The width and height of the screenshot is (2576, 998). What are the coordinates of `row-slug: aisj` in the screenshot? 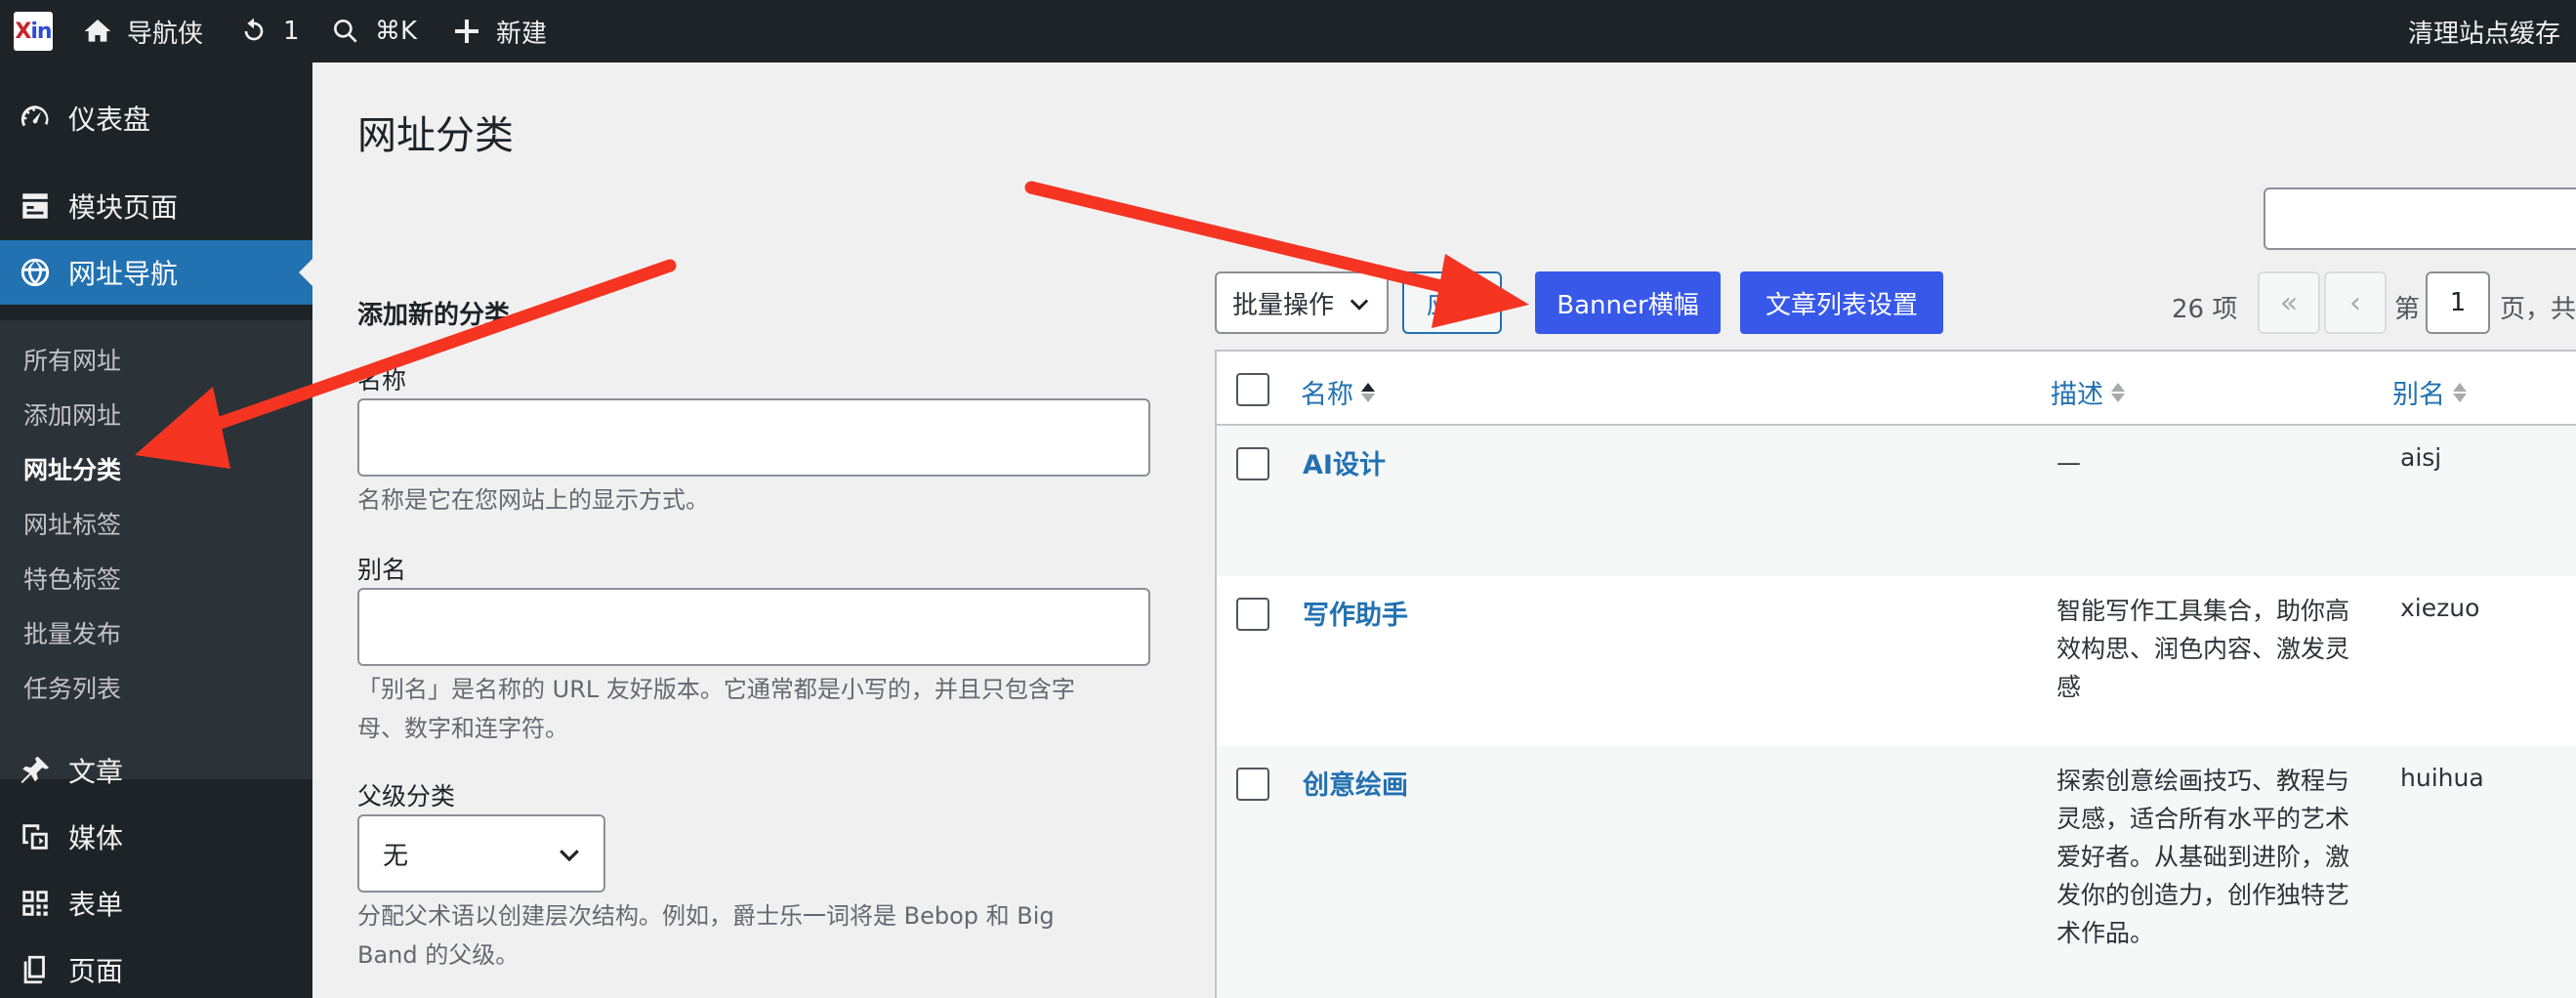 It's located at (2421, 457).